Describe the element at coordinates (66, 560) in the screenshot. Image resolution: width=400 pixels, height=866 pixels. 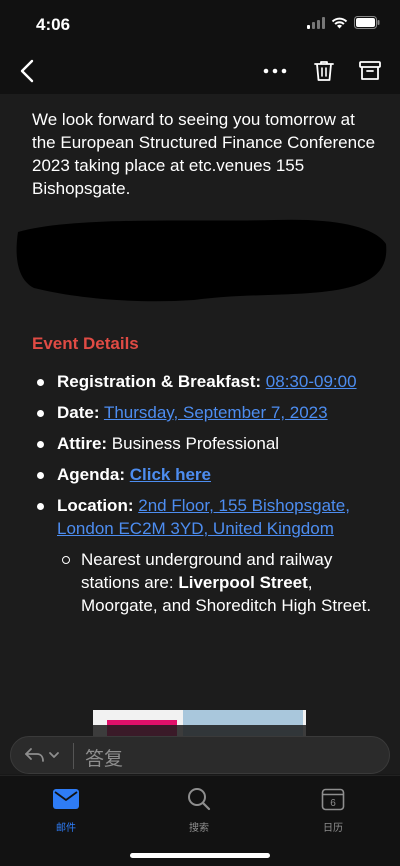
I see `sub-bullet` at that location.